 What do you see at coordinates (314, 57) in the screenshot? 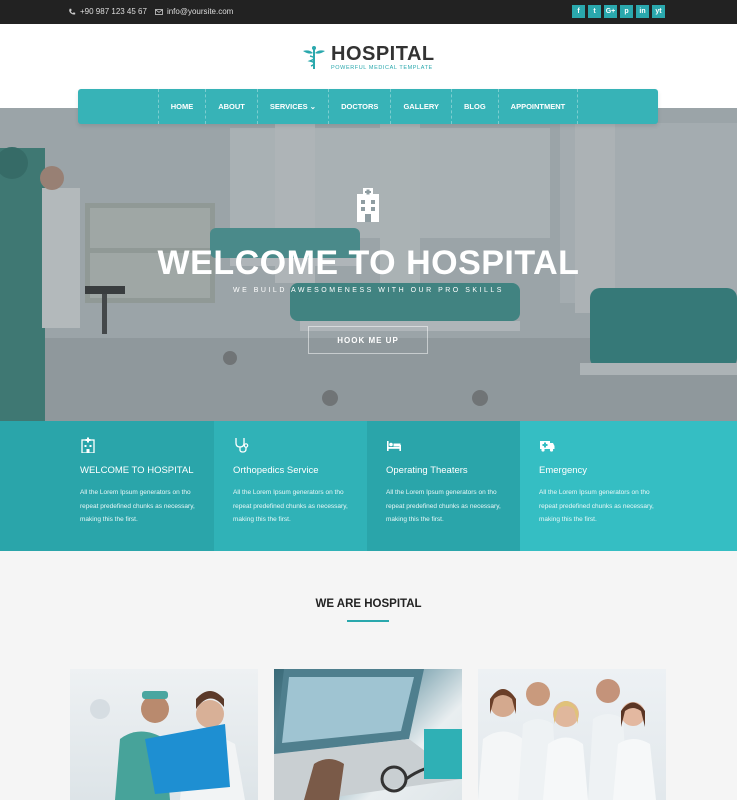
I see `caduceus-icon` at bounding box center [314, 57].